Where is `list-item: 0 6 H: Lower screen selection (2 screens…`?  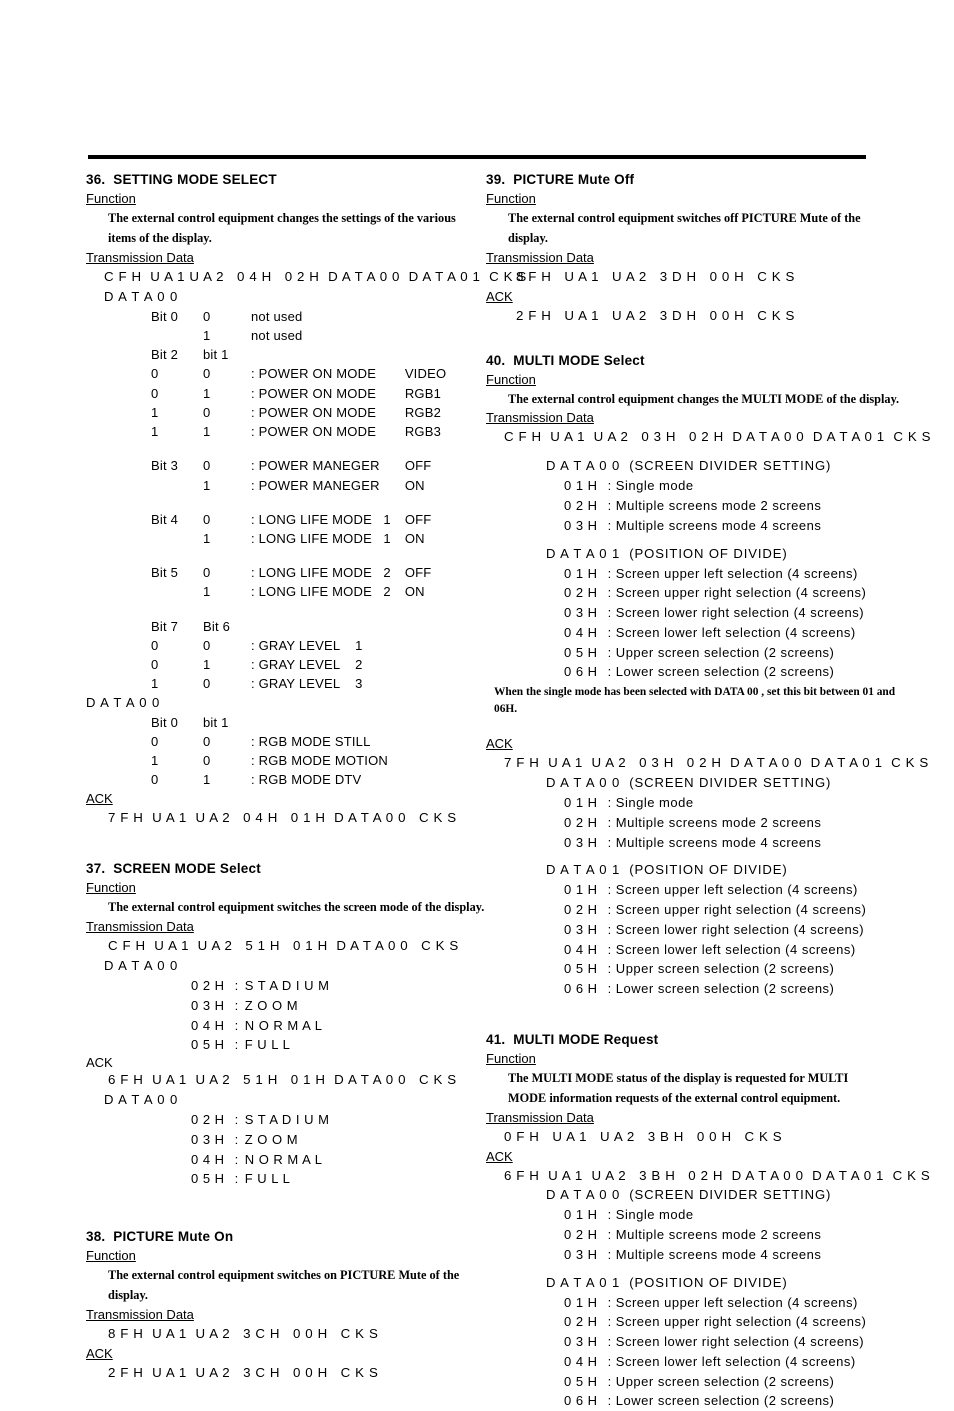
list-item: 0 6 H: Lower screen selection (2 screens… is located at coordinates (676, 1401).